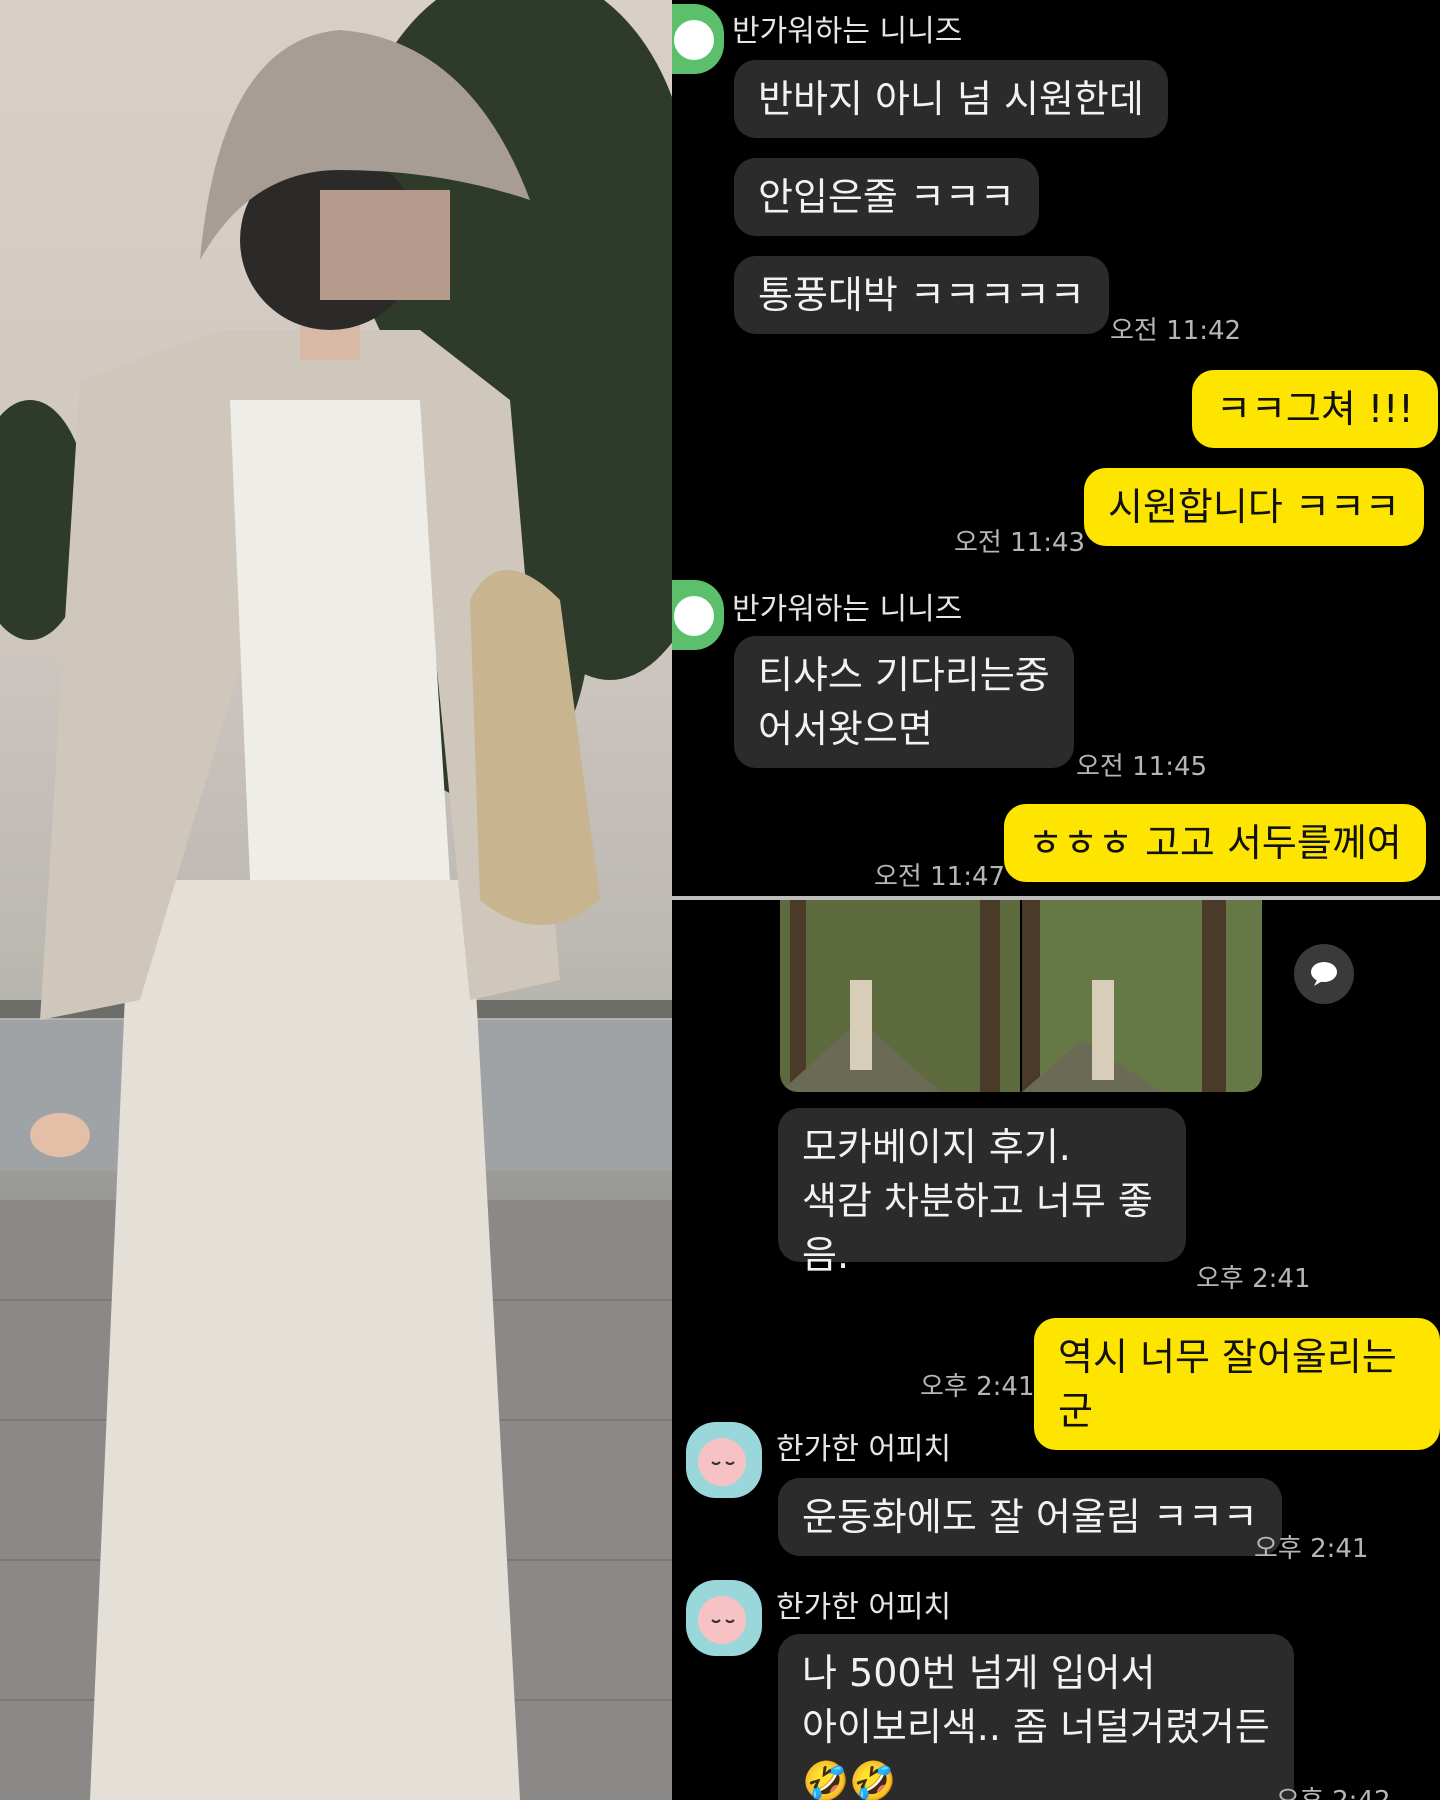  Describe the element at coordinates (1254, 507) in the screenshot. I see `my-message-bubble: 시원합니다 ㅋㅋㅋ` at that location.